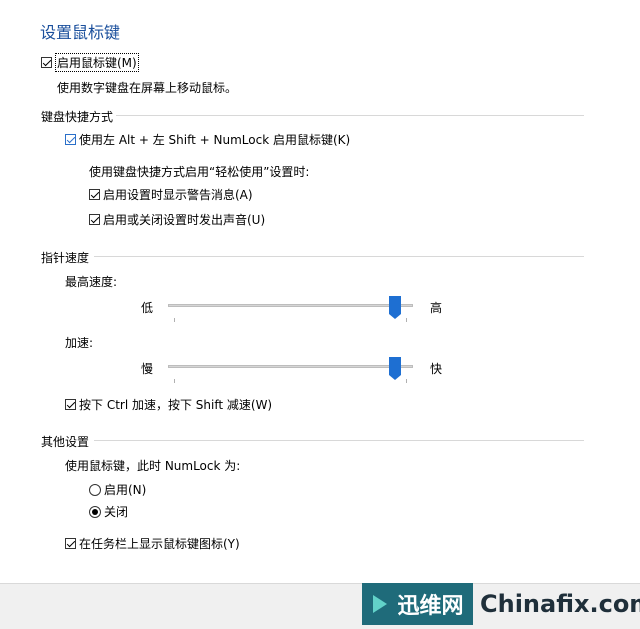 This screenshot has height=629, width=640. What do you see at coordinates (80, 32) in the screenshot?
I see `page-title: 设置鼠标键` at bounding box center [80, 32].